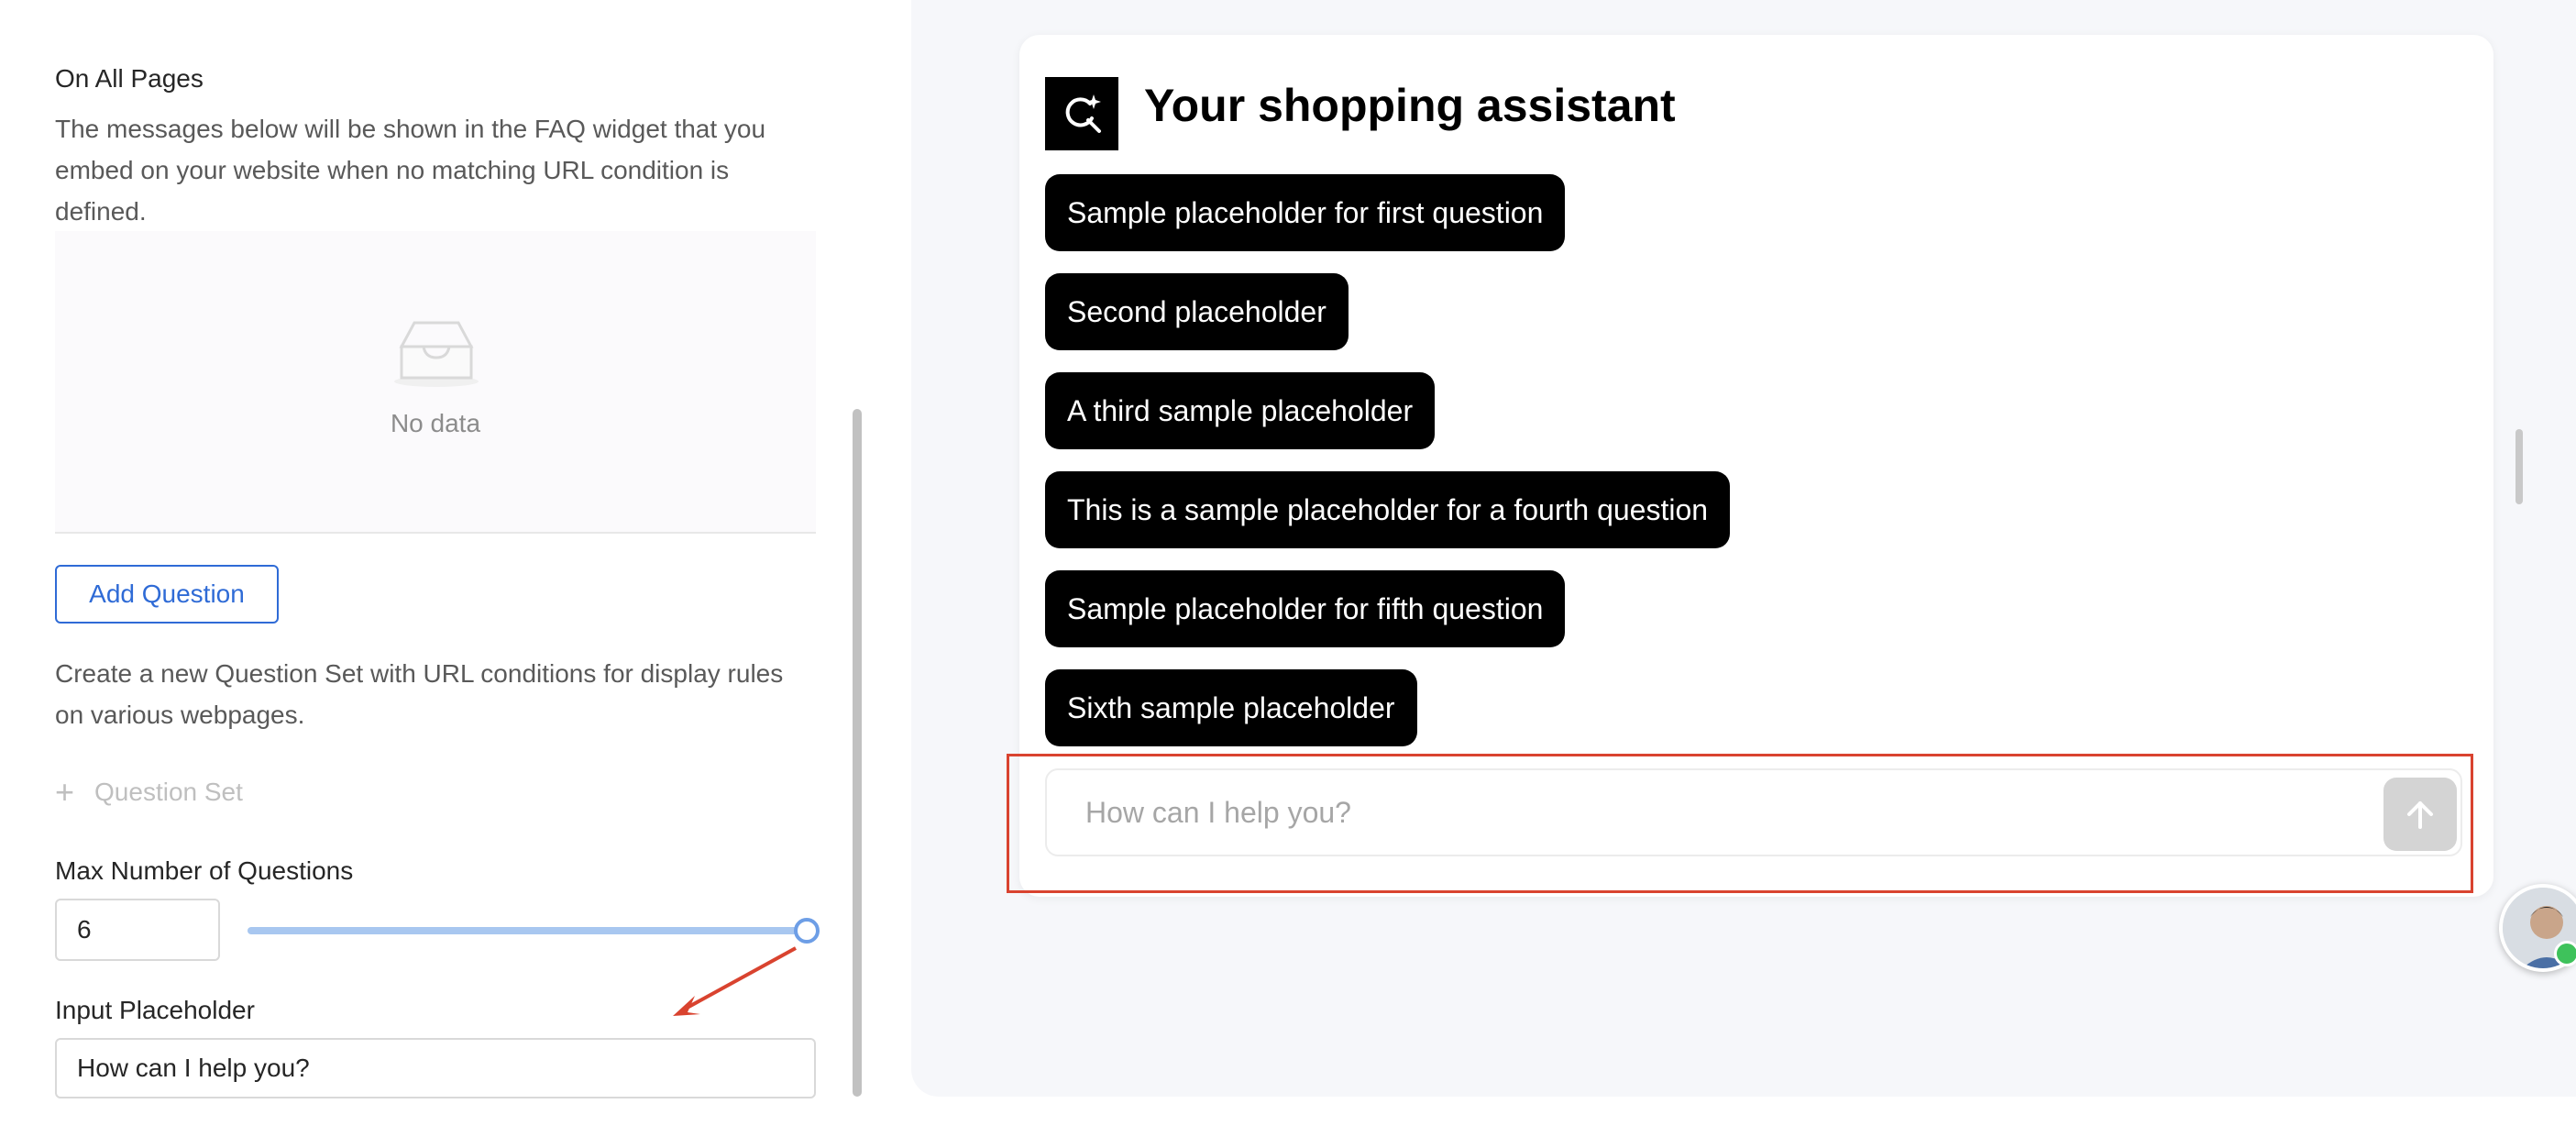  What do you see at coordinates (1197, 311) in the screenshot?
I see `question-chip: Second placeholder` at bounding box center [1197, 311].